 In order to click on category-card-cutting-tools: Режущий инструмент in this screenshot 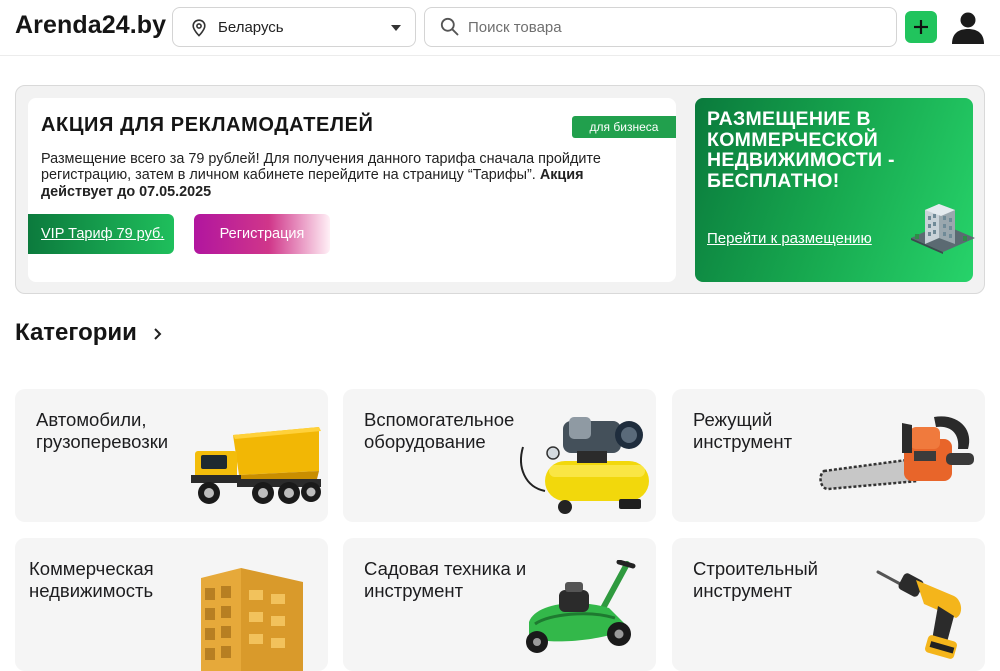, I will do `click(828, 455)`.